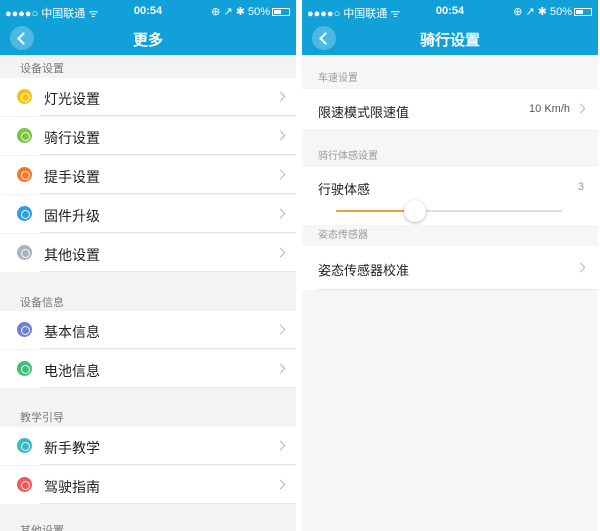 The image size is (600, 531). Describe the element at coordinates (42, 303) in the screenshot. I see `section-label: 设备信息` at that location.